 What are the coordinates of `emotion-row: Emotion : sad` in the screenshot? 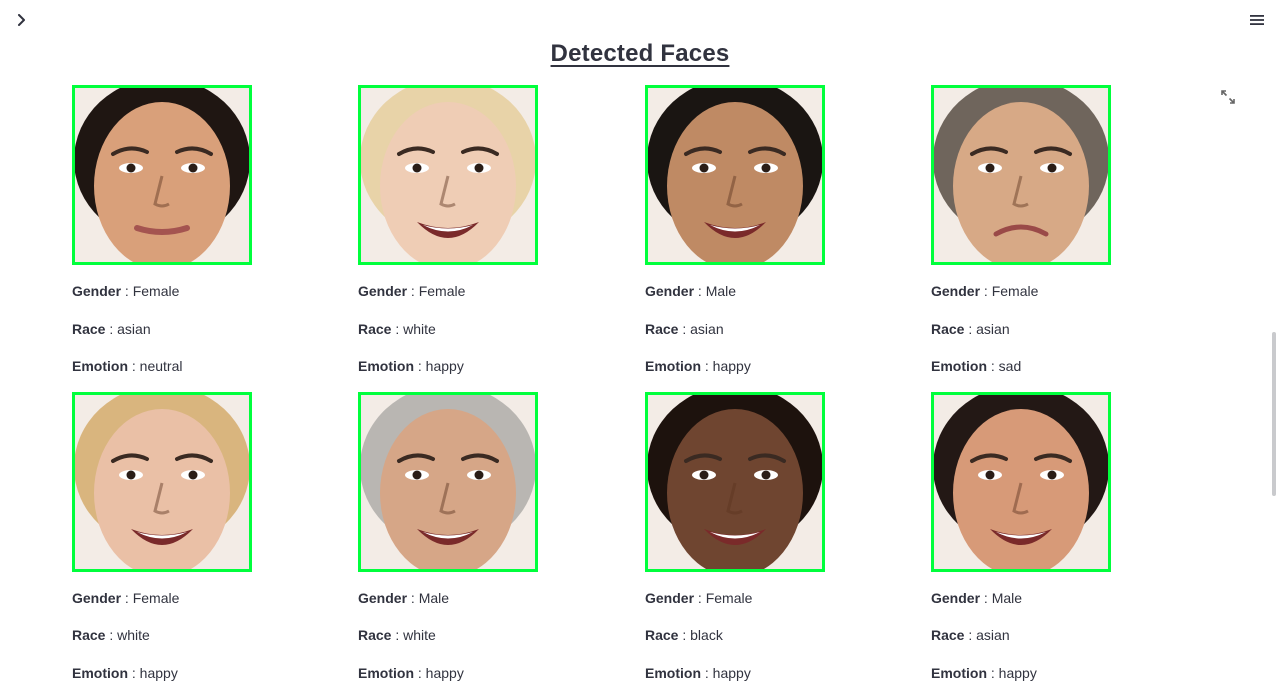 It's located at (976, 366).